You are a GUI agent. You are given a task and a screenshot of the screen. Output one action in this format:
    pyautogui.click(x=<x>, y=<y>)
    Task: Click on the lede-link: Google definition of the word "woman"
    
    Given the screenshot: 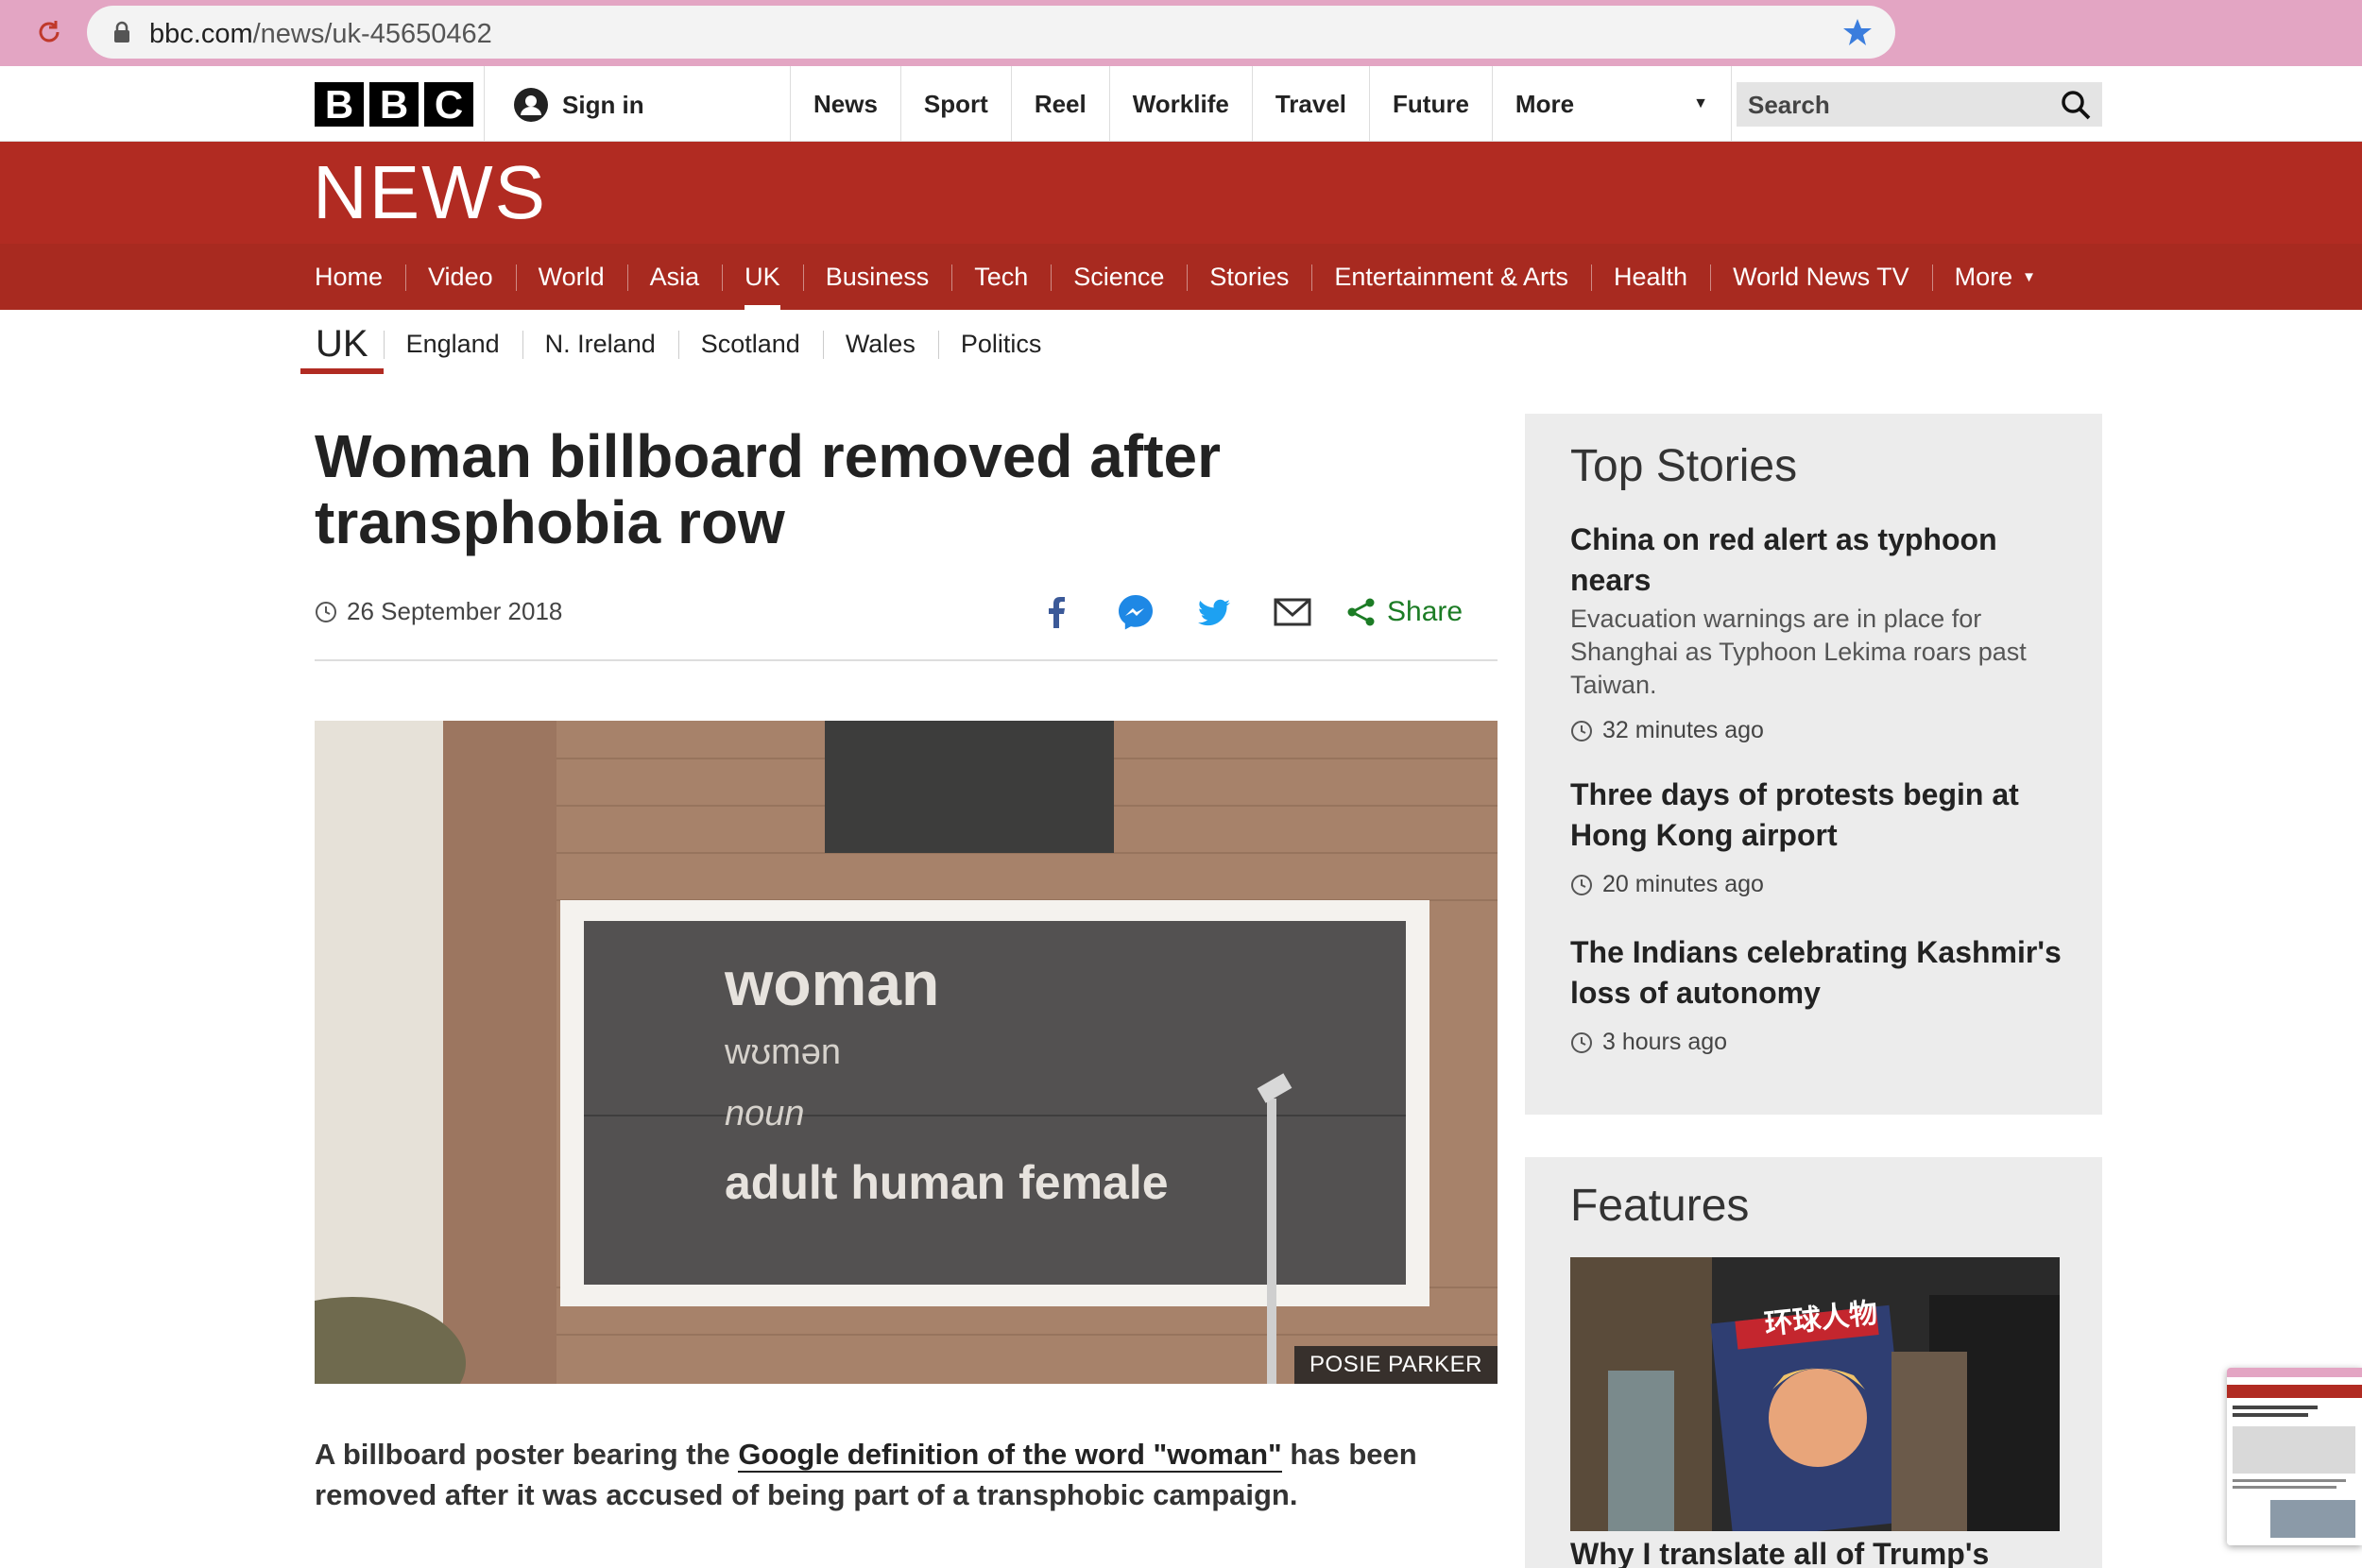 What is the action you would take?
    pyautogui.click(x=1010, y=1455)
    